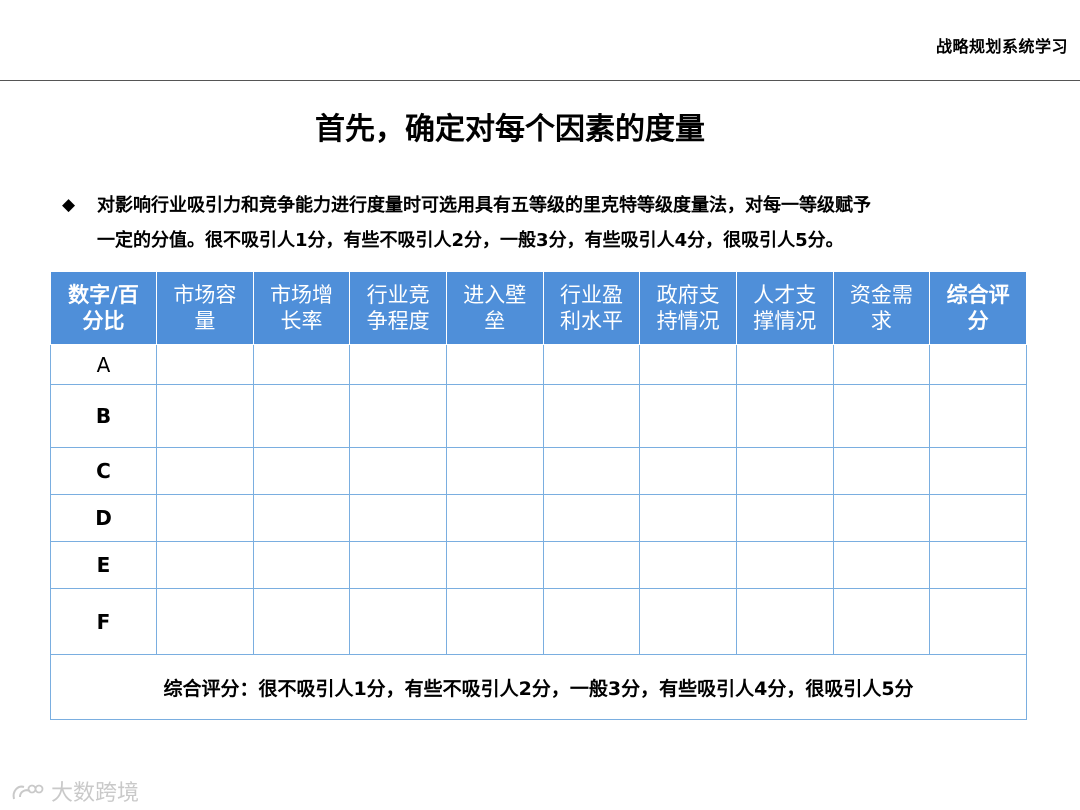  What do you see at coordinates (591, 308) in the screenshot?
I see `col-header-profitability: 行业盈 利水平` at bounding box center [591, 308].